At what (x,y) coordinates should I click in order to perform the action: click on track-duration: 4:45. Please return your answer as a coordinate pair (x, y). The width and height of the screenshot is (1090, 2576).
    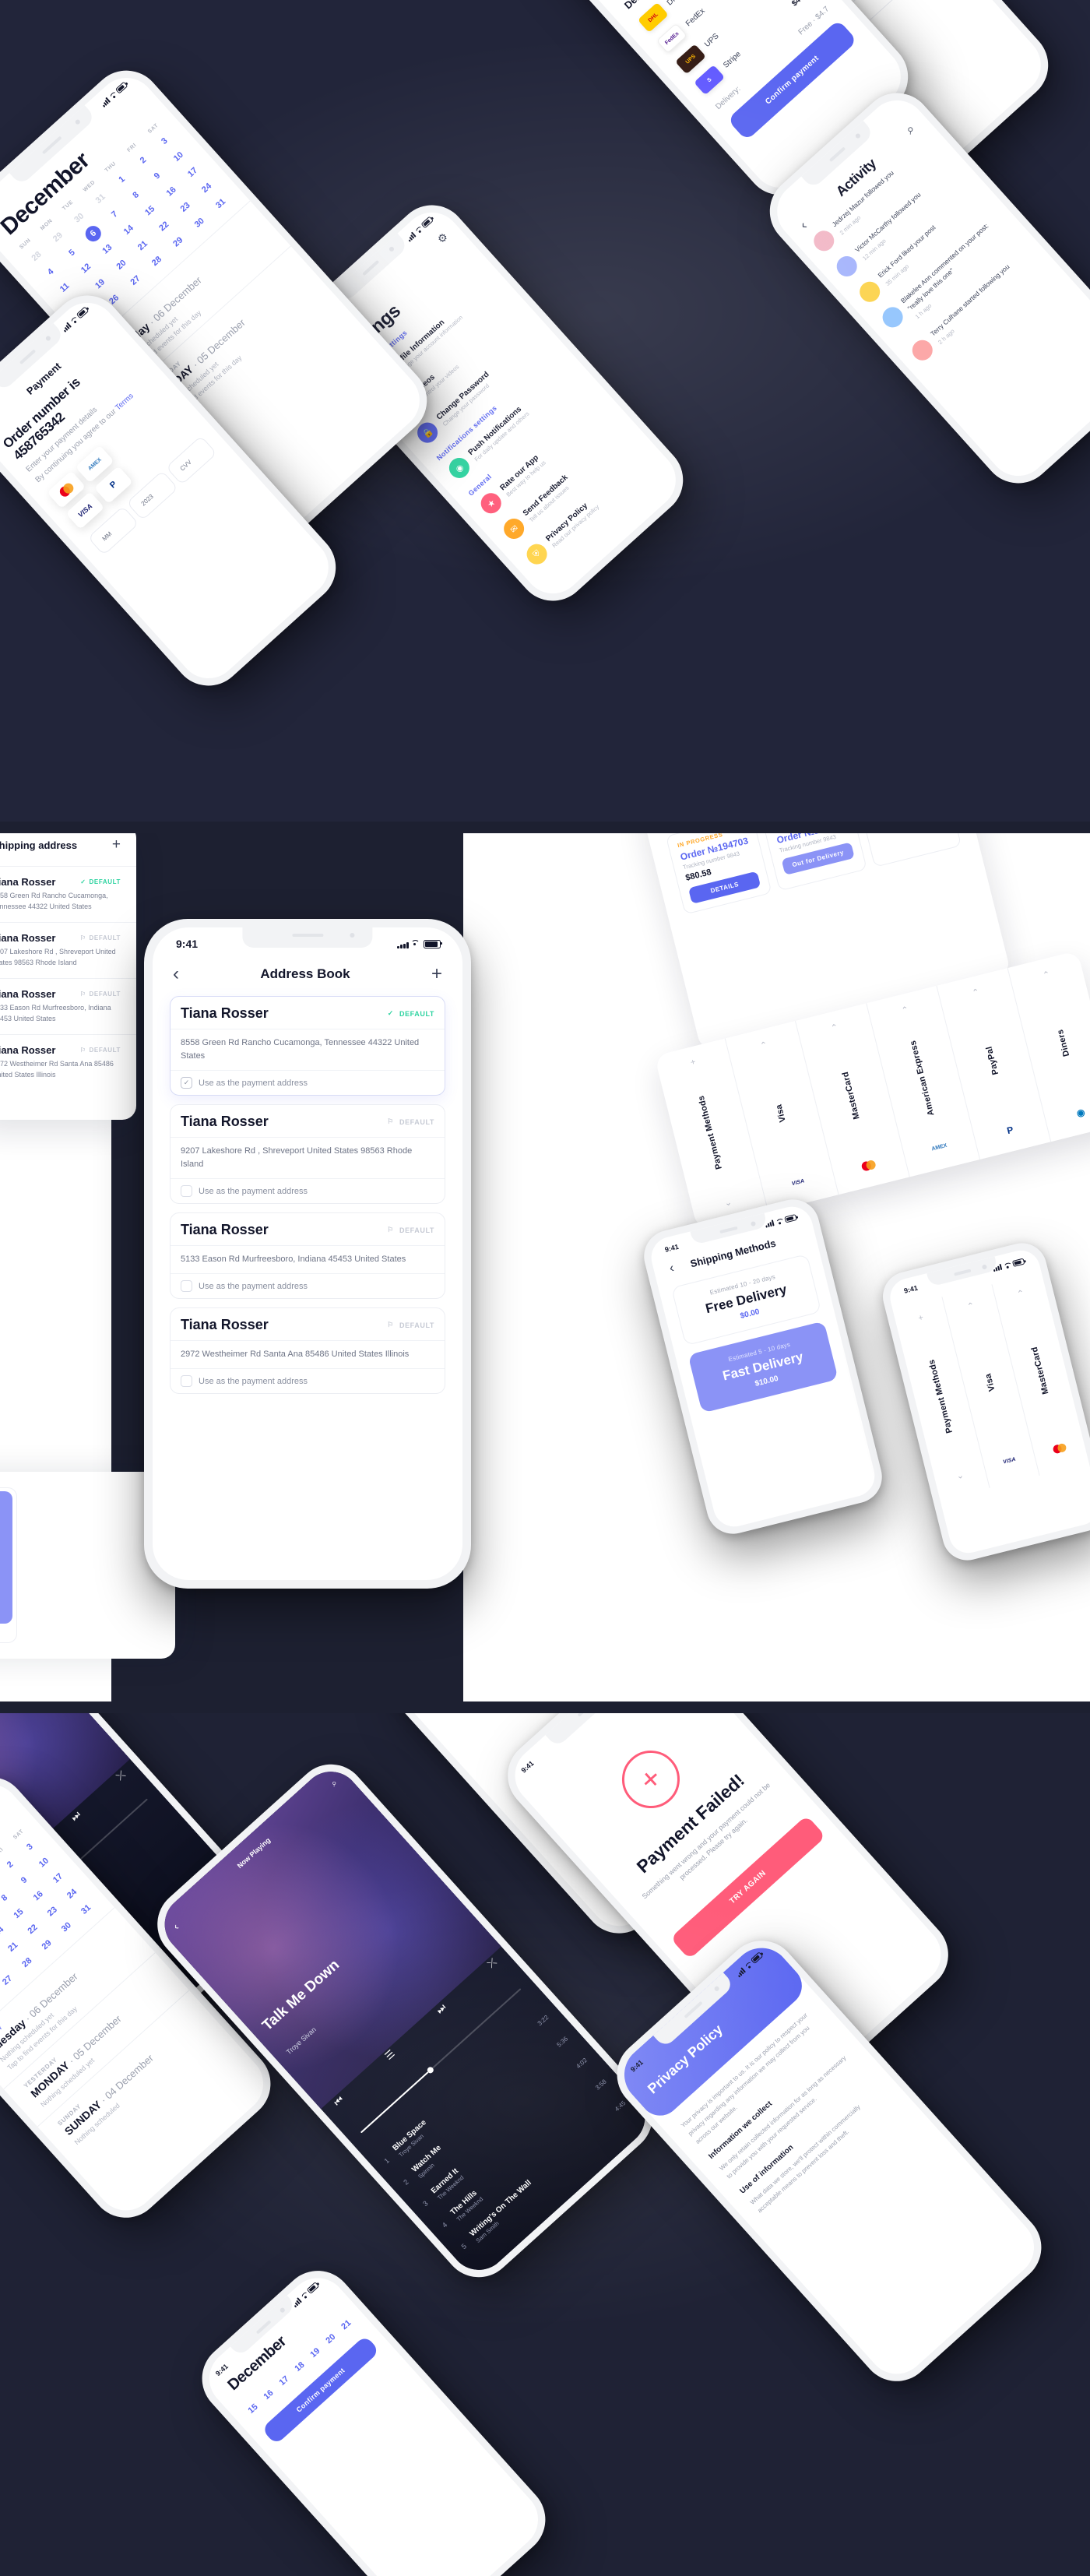
    Looking at the image, I should click on (620, 2106).